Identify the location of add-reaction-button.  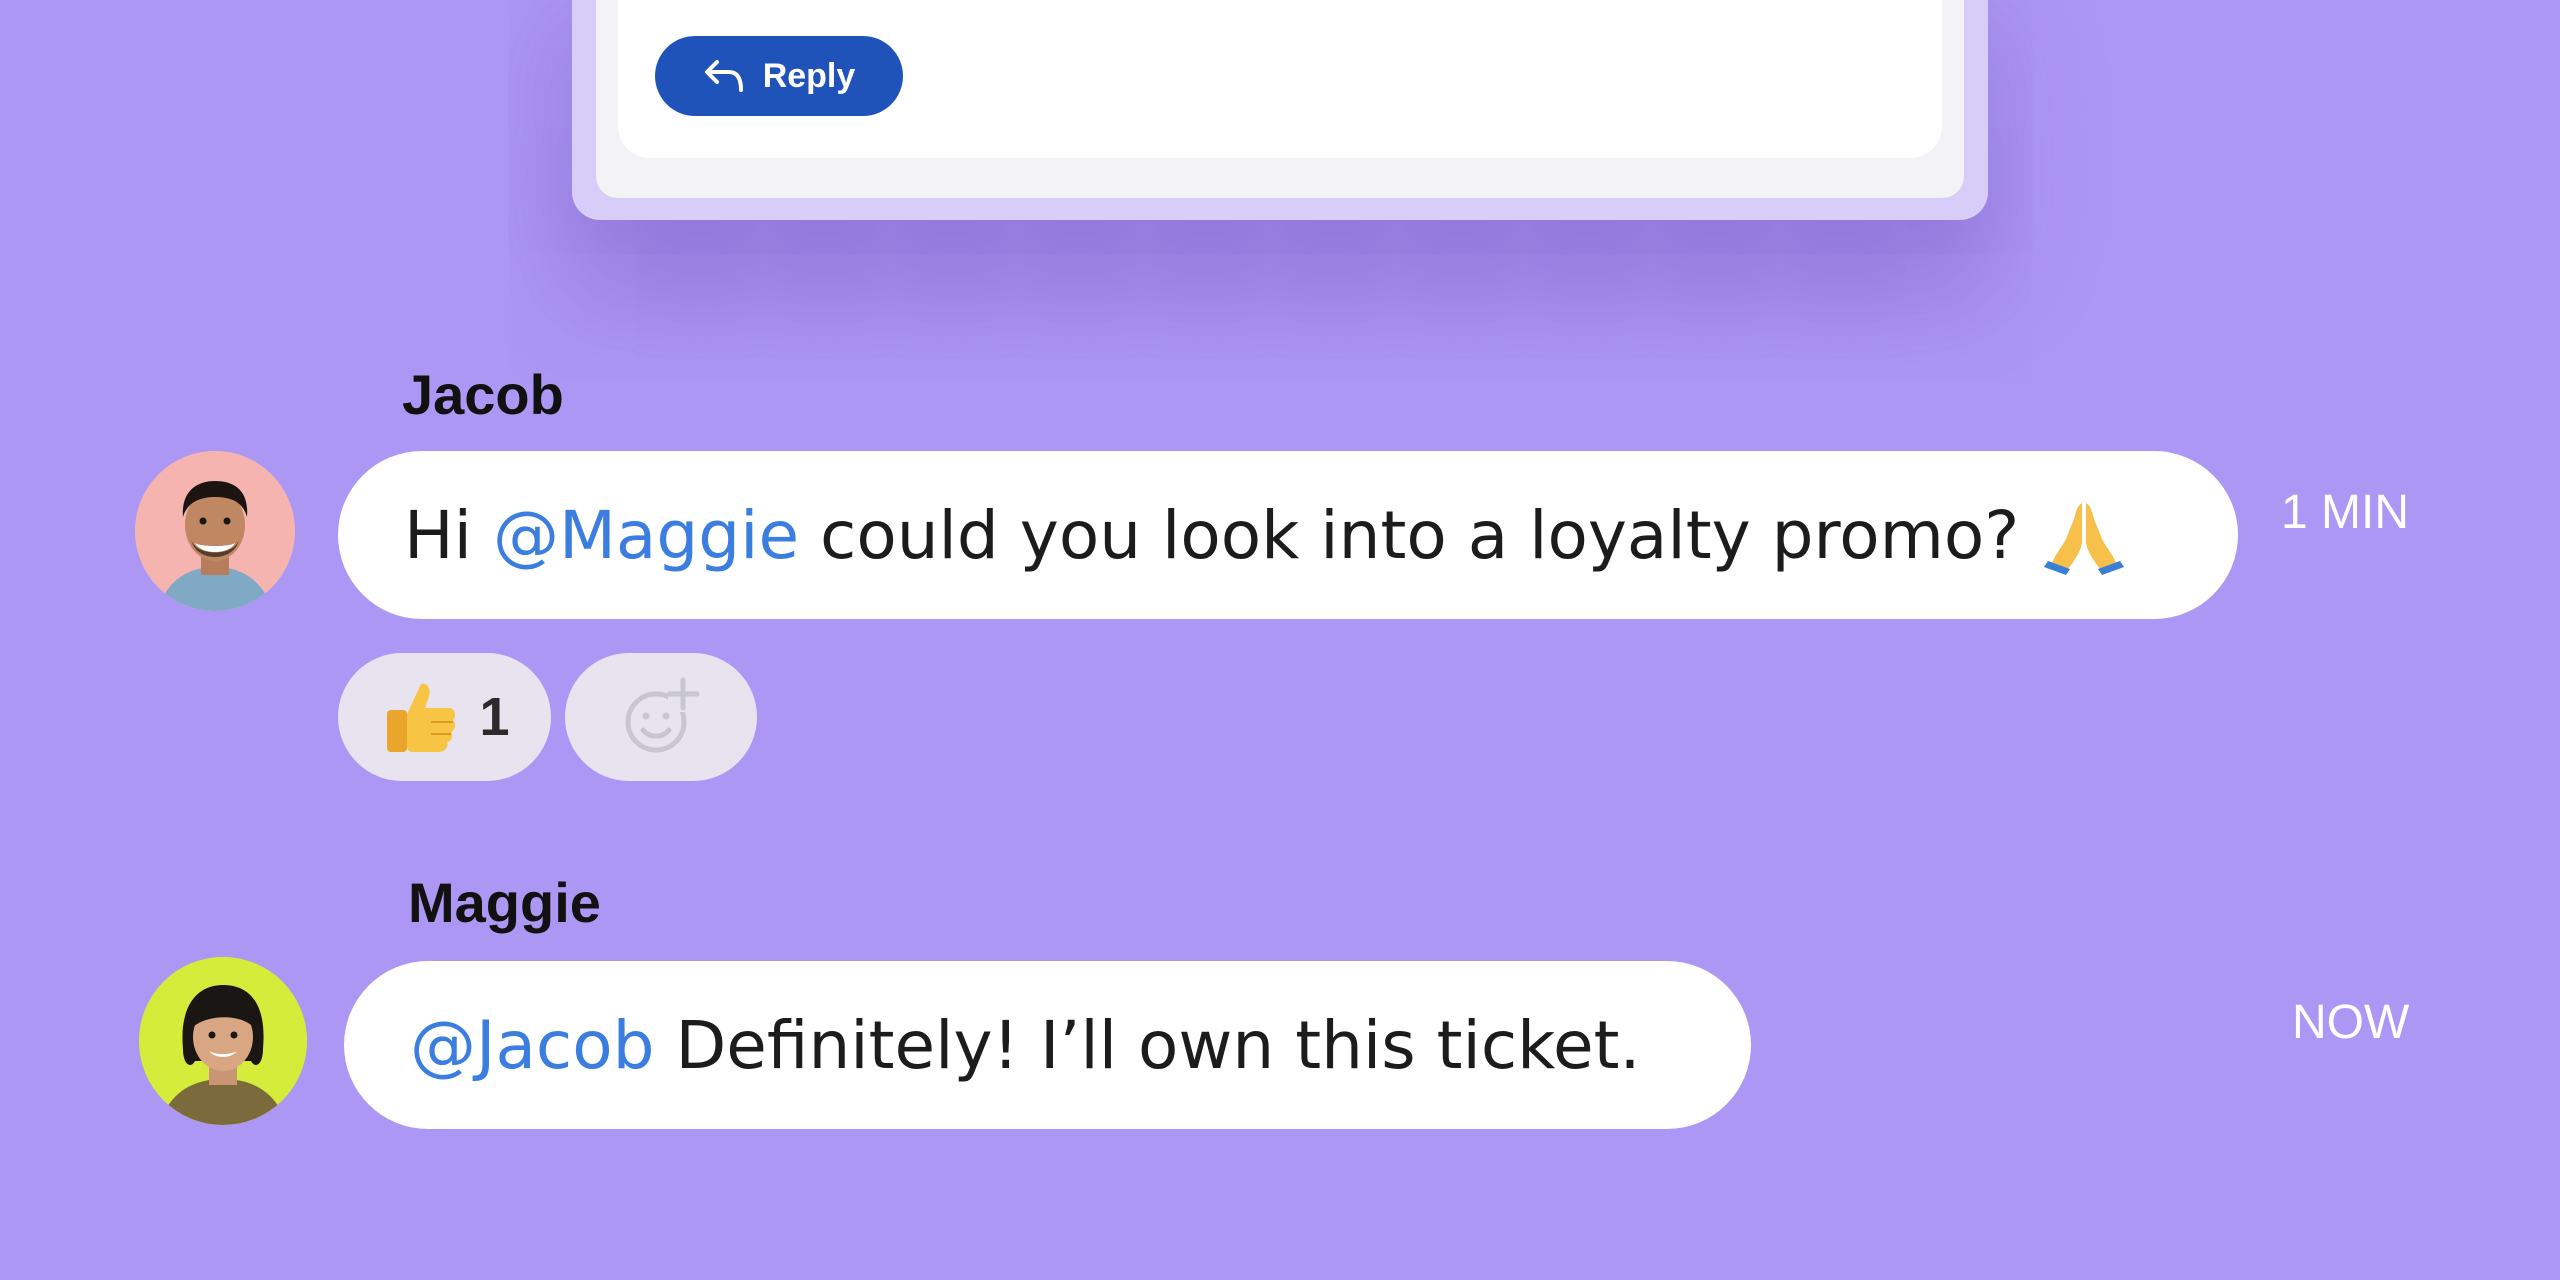
(661, 717).